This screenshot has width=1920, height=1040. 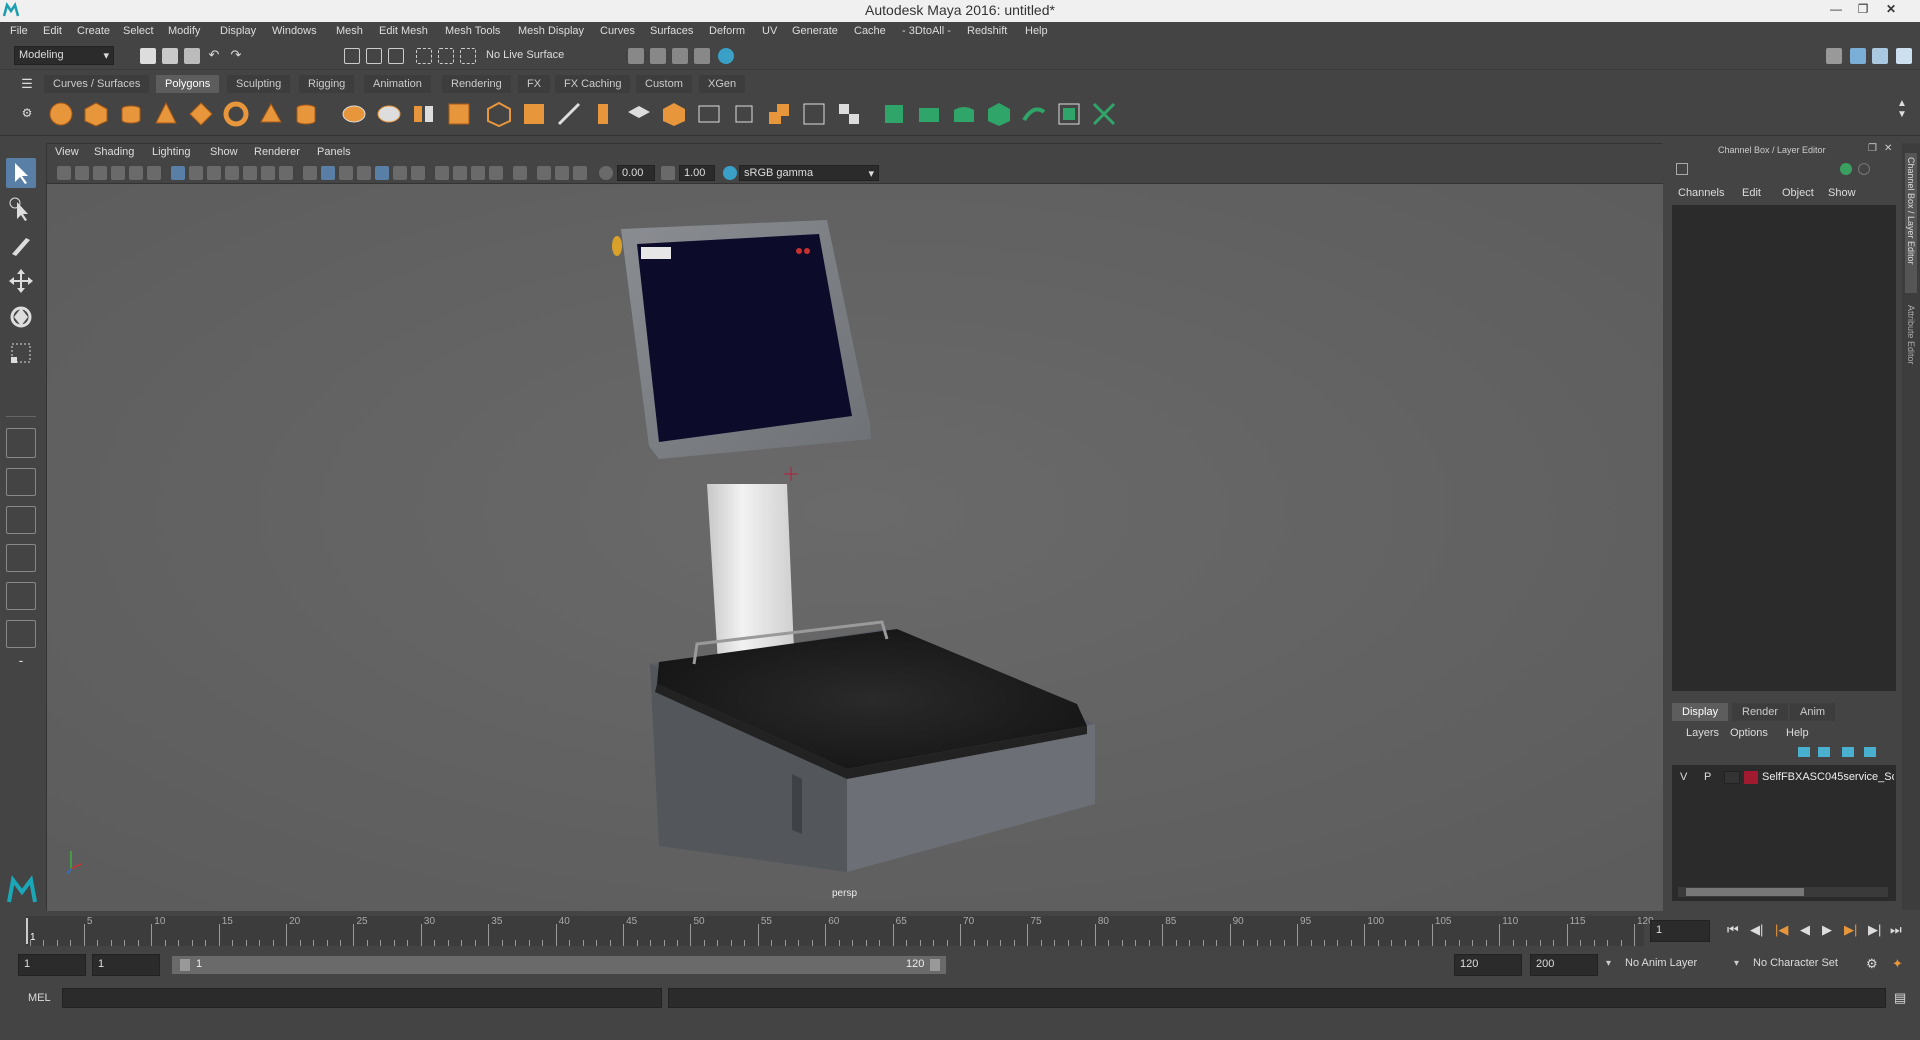 What do you see at coordinates (1680, 931) in the screenshot?
I see `current-frame-field: 1` at bounding box center [1680, 931].